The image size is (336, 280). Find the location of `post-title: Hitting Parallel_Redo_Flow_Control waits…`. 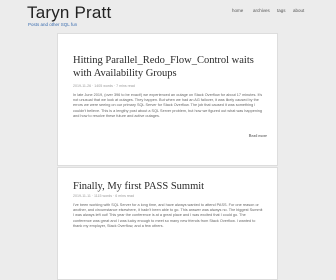

post-title: Hitting Parallel_Redo_Flow_Control waits… is located at coordinates (170, 67).